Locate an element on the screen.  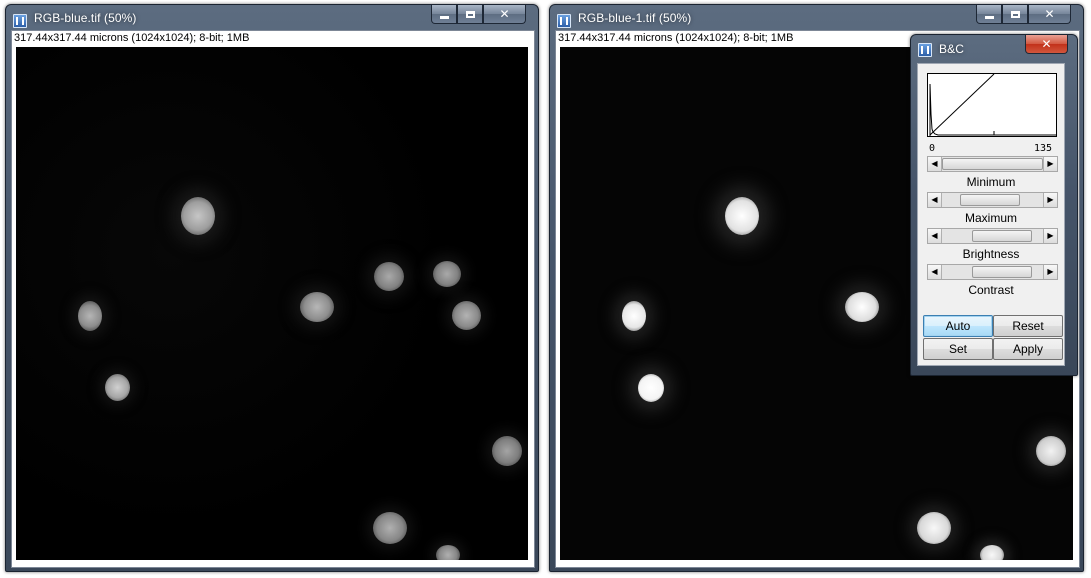
histogram-bars is located at coordinates (992, 109).